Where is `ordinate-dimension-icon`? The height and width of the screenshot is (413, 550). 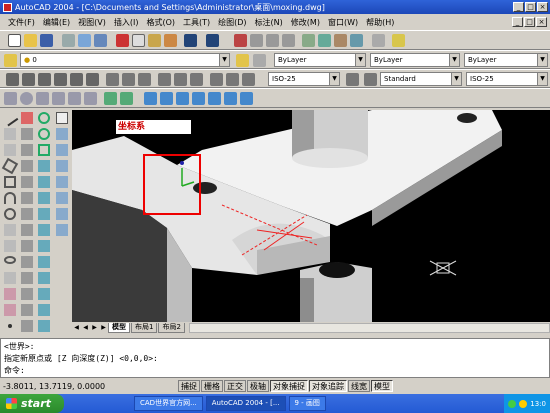 ordinate-dimension-icon is located at coordinates (44, 79).